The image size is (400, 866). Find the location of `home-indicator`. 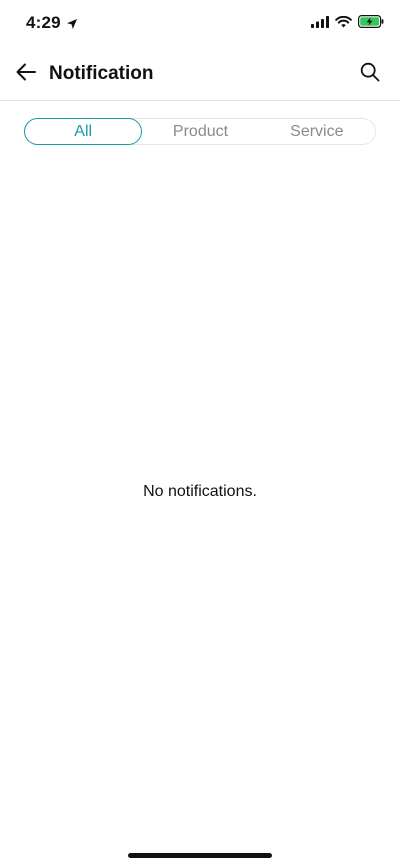

home-indicator is located at coordinates (200, 855).